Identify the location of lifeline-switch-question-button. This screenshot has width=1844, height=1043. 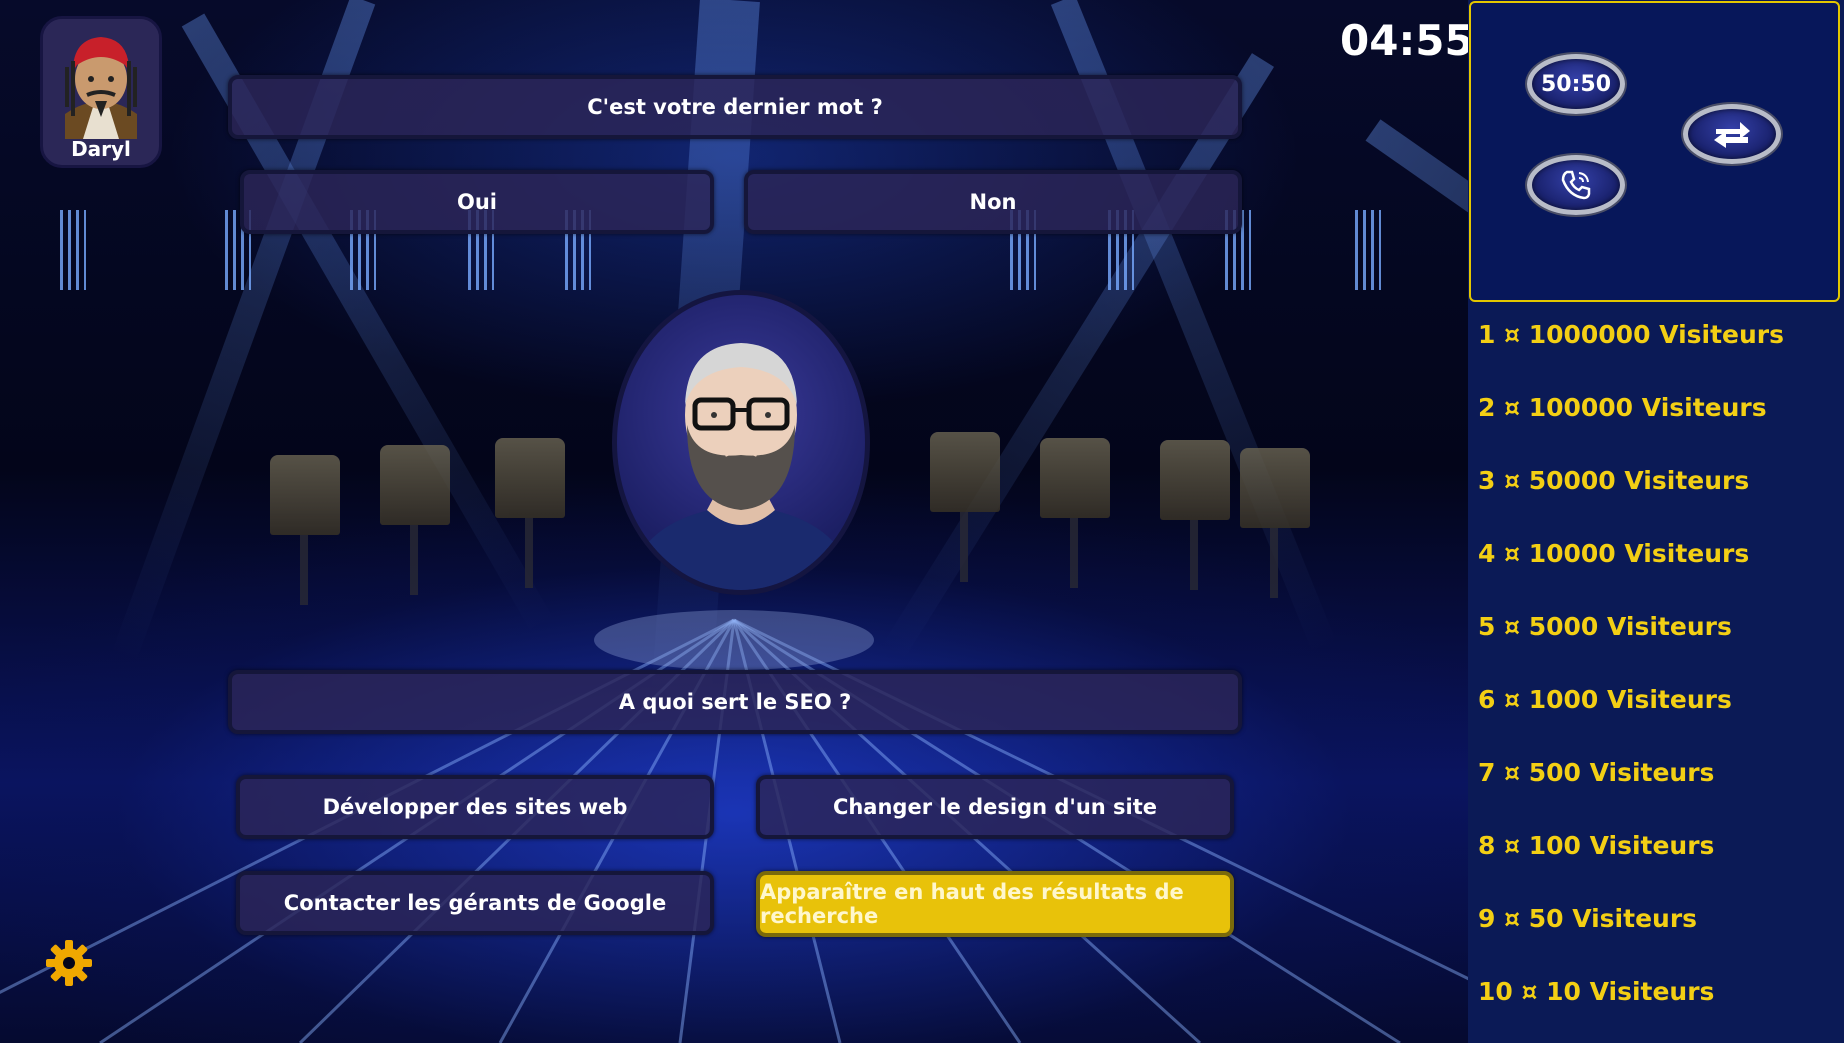
(1732, 134).